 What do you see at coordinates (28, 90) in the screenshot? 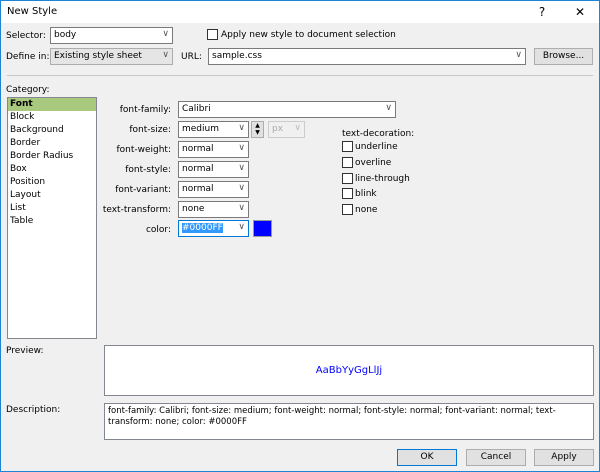
I see `category-label: Category:` at bounding box center [28, 90].